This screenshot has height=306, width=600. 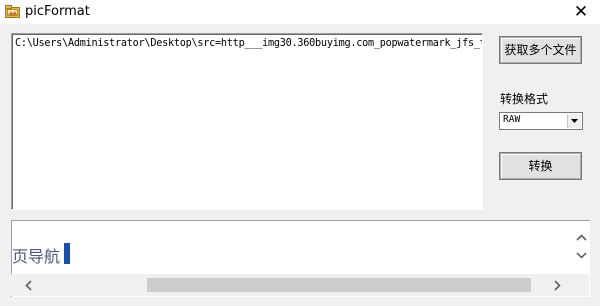 I want to click on chevron-up-icon, so click(x=581, y=237).